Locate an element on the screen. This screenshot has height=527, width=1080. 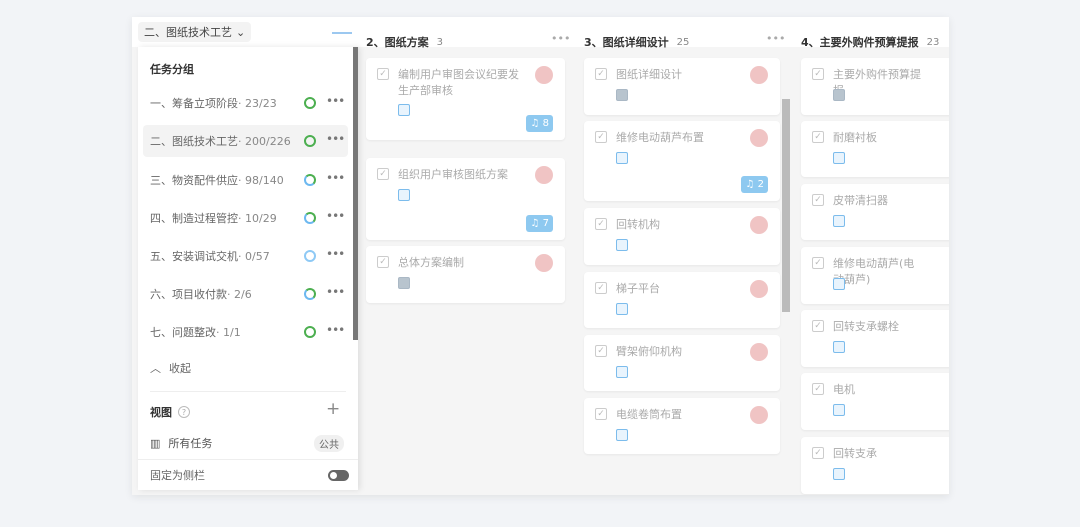
column-header: 2、图纸方案 3 is located at coordinates (404, 42).